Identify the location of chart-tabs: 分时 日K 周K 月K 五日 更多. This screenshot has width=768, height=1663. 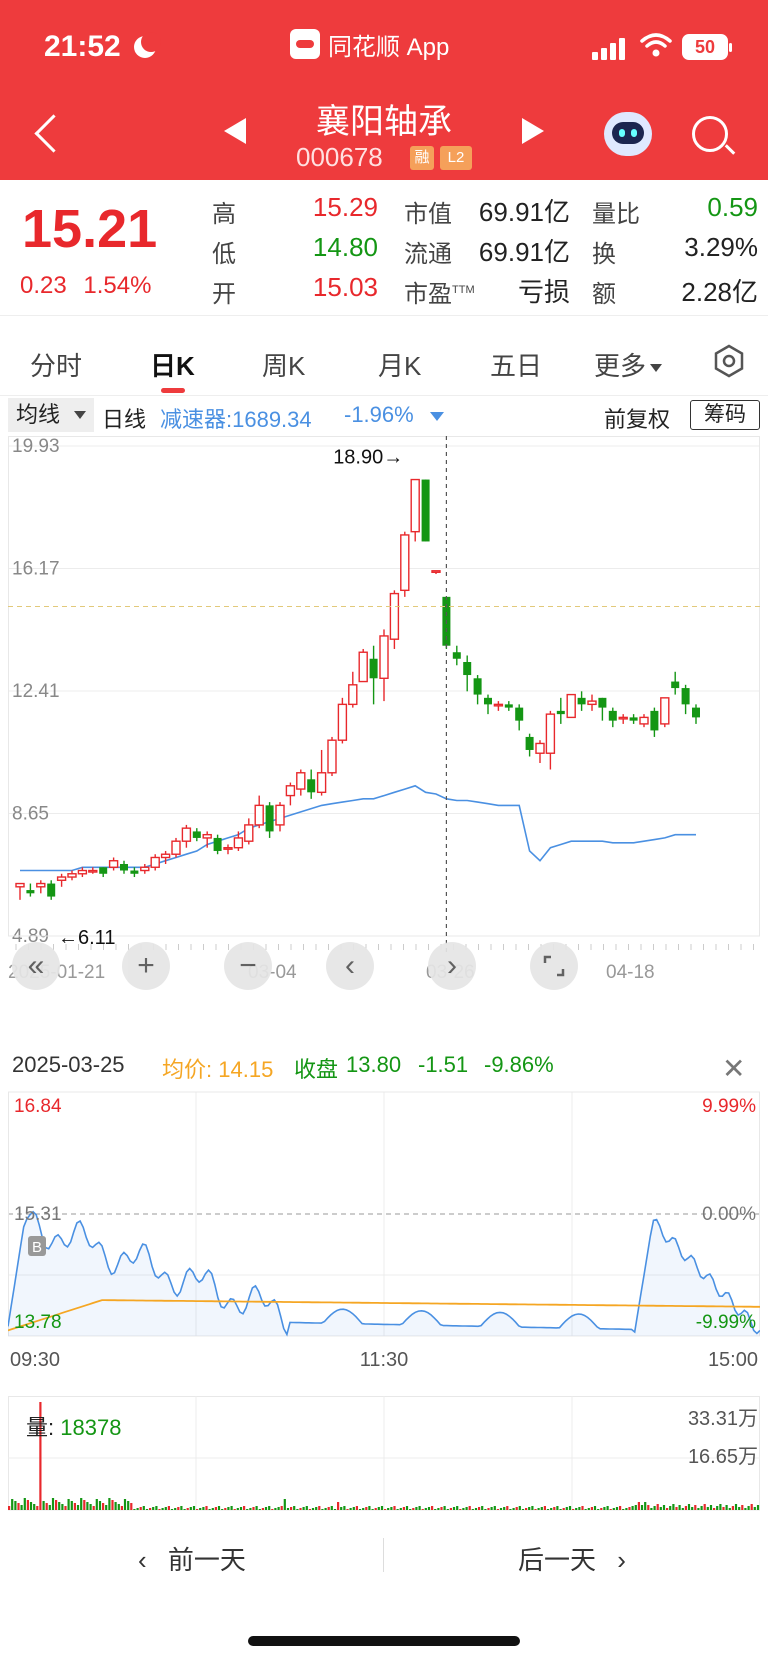
(384, 361).